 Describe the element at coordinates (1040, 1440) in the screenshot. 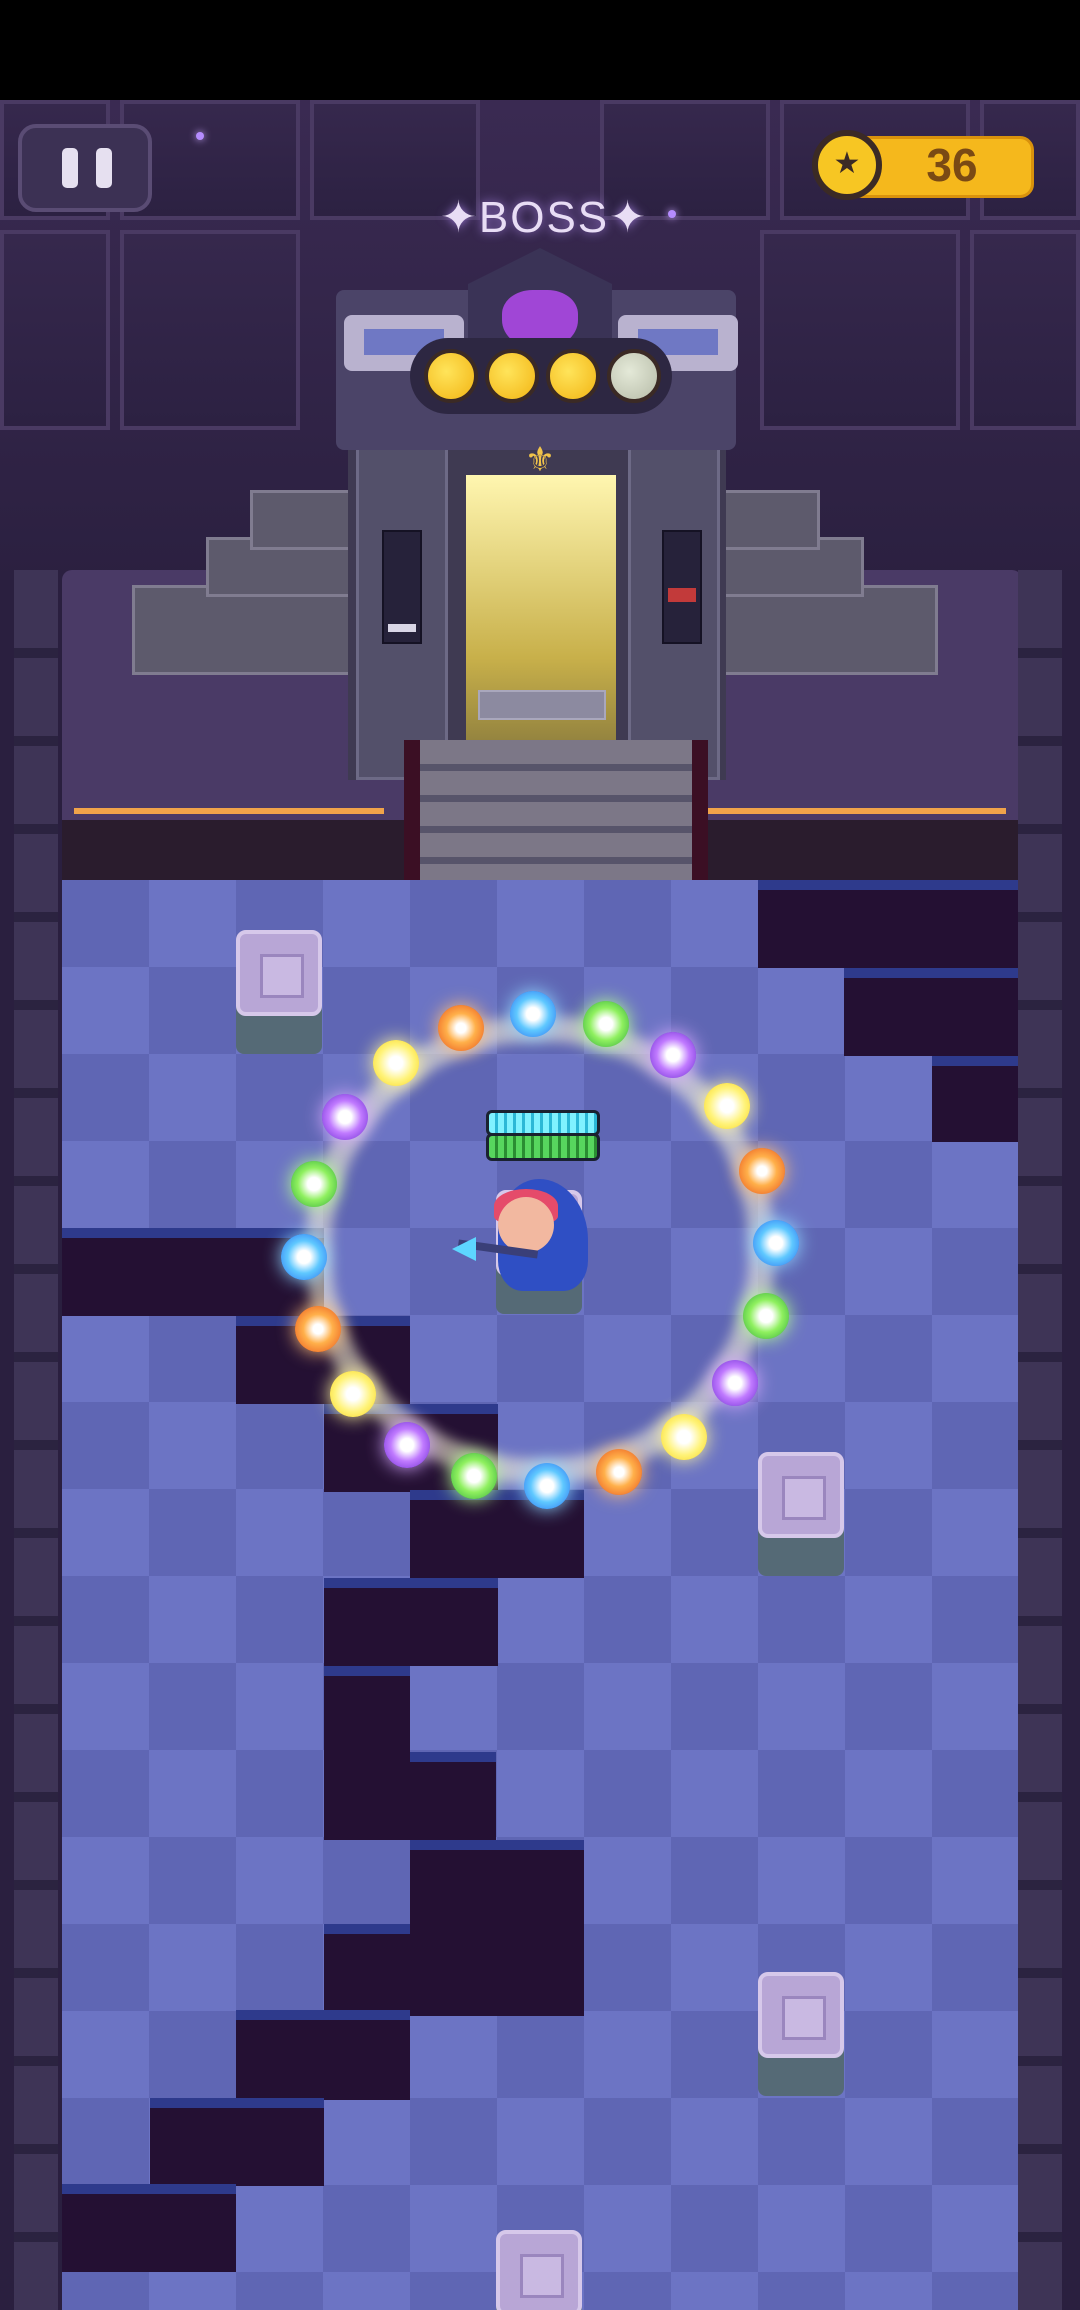

I see `side-wall-right` at that location.